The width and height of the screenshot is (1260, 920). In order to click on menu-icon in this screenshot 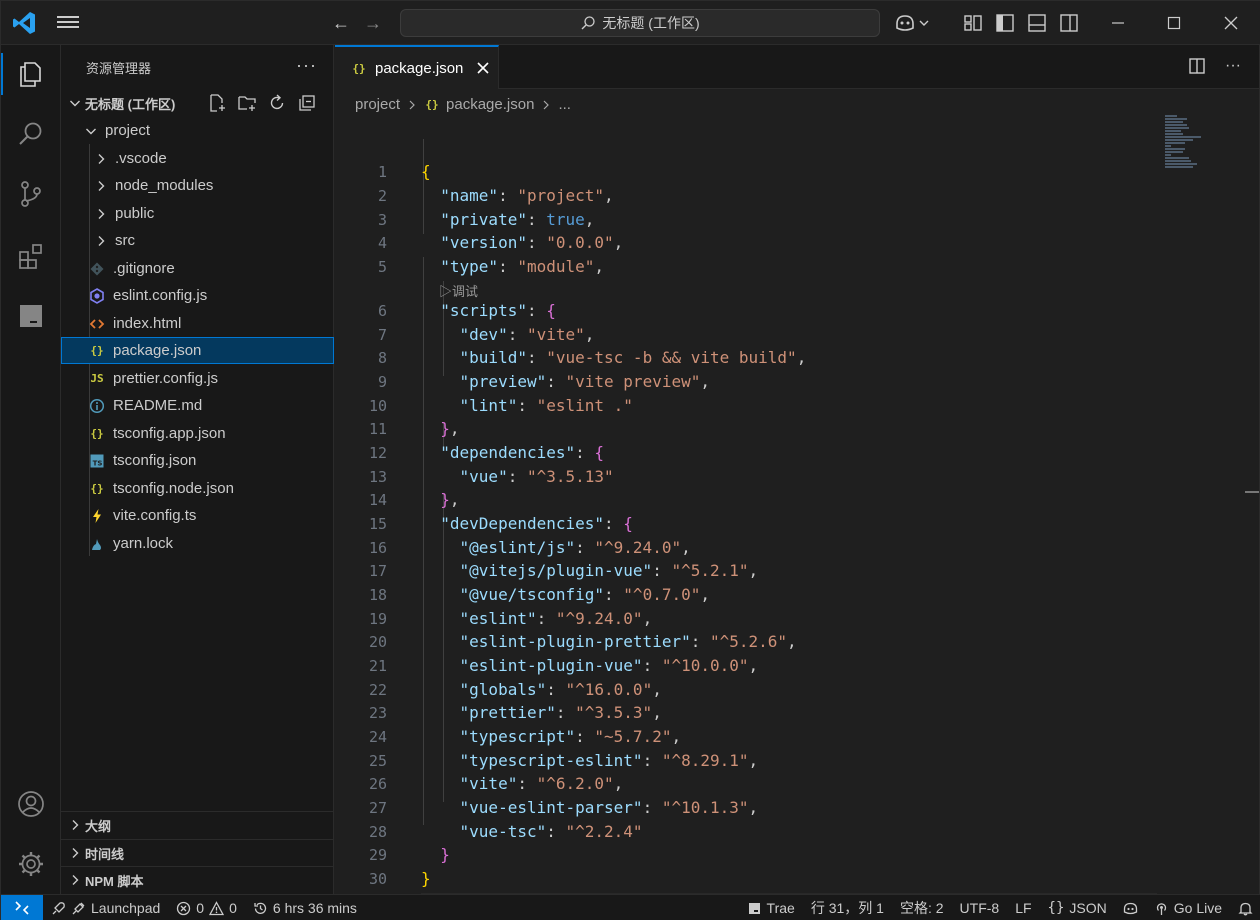, I will do `click(68, 23)`.